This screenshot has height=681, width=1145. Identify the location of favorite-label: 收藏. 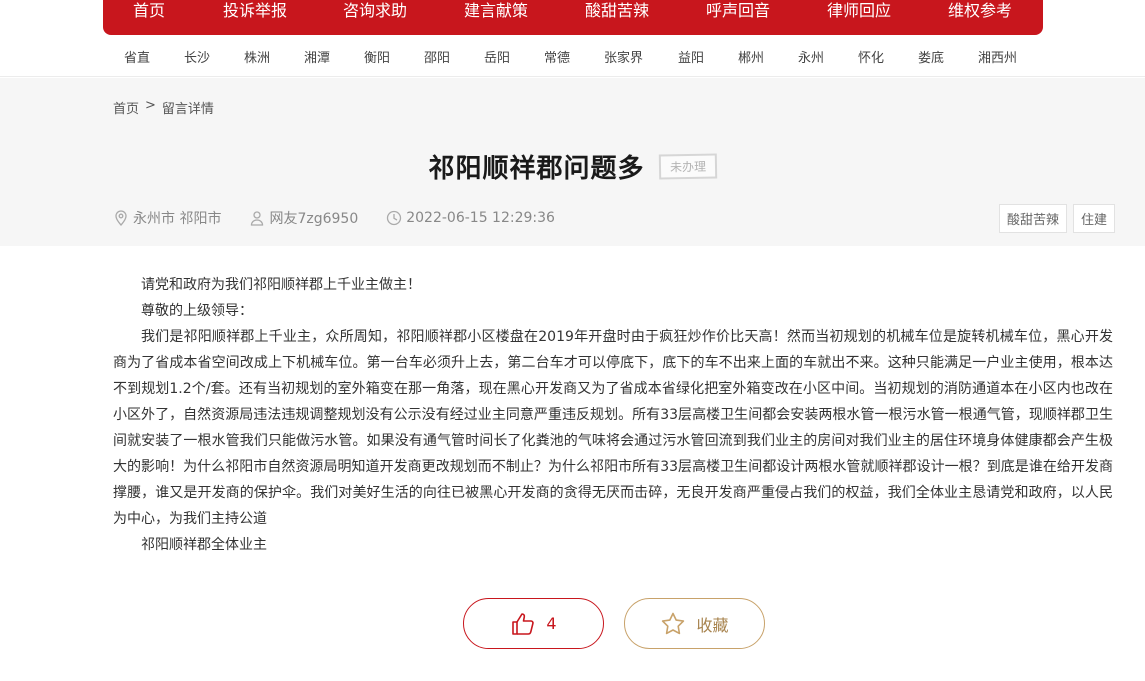
(712, 625).